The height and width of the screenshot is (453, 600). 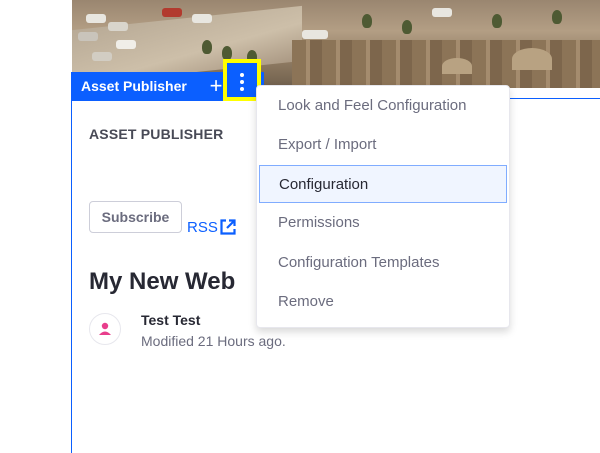 I want to click on menu-item-configuration: Configuration, so click(x=383, y=184).